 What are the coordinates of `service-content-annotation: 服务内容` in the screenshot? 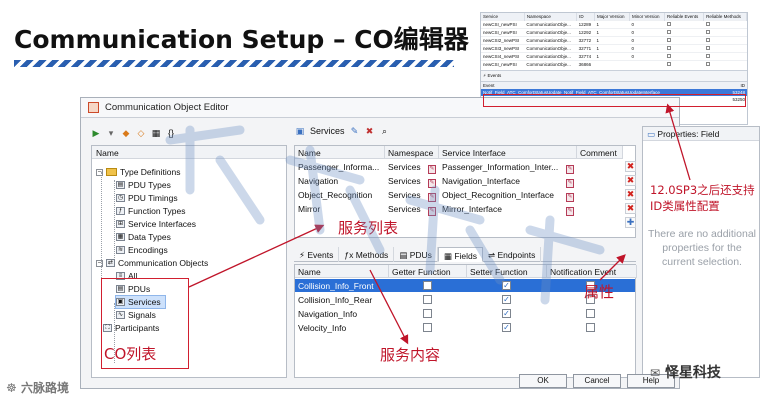 It's located at (410, 355).